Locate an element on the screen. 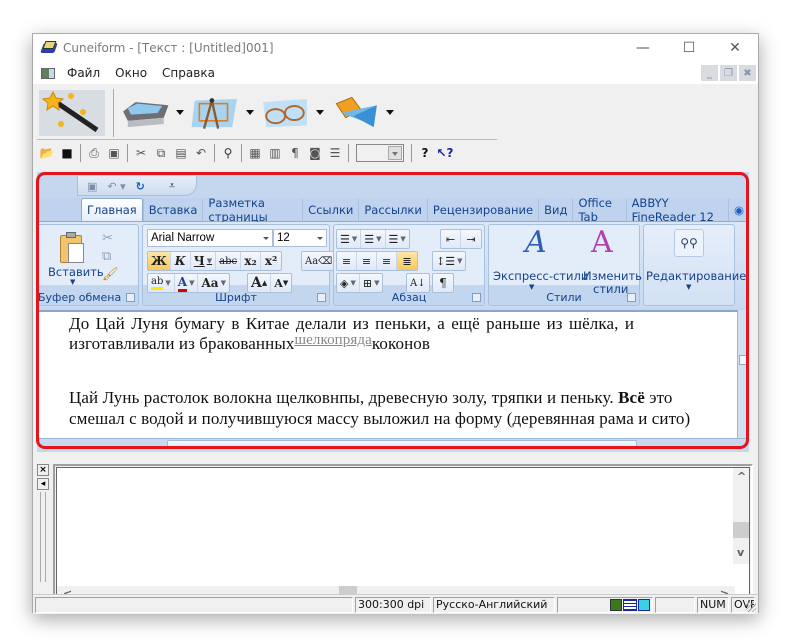 Image resolution: width=791 pixels, height=644 pixels. redo-icon: ↻ is located at coordinates (140, 186).